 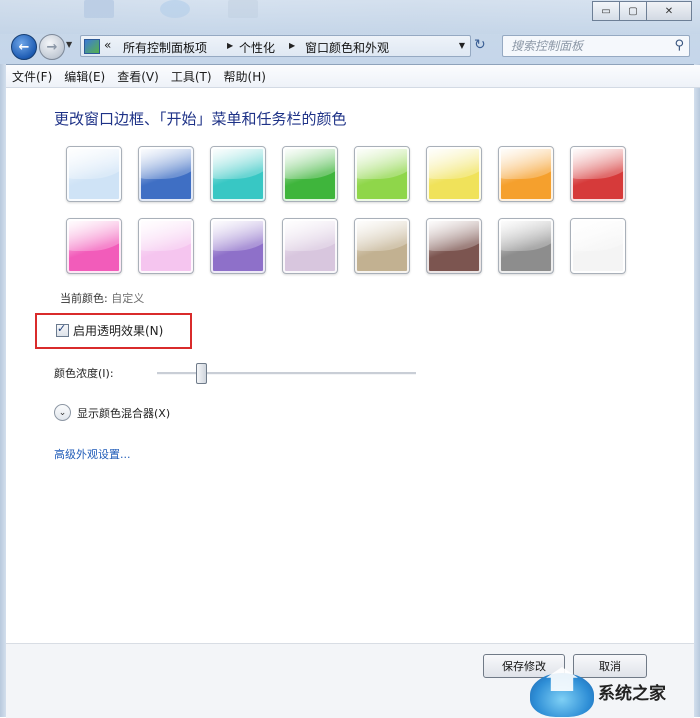 I want to click on current-color: 当前颜色: 自定义, so click(x=102, y=298).